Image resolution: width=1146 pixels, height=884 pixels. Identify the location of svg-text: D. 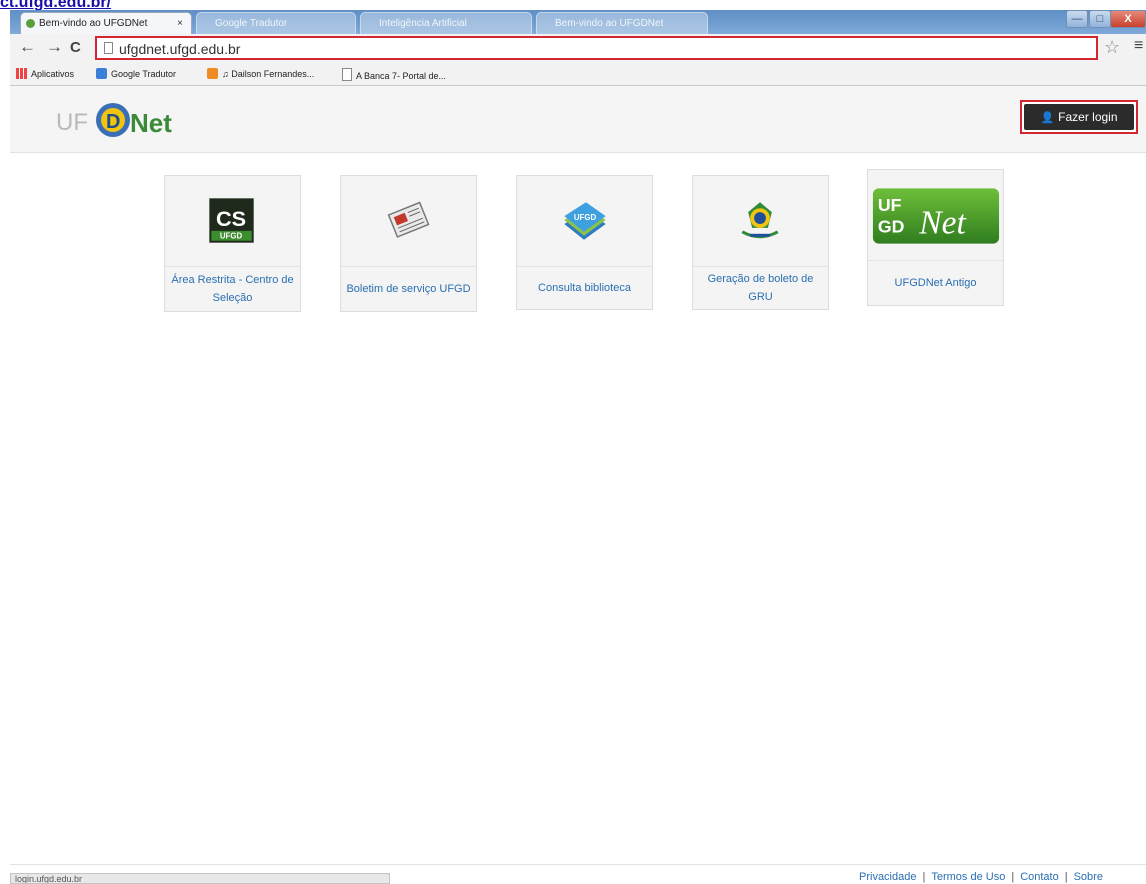
(113, 122).